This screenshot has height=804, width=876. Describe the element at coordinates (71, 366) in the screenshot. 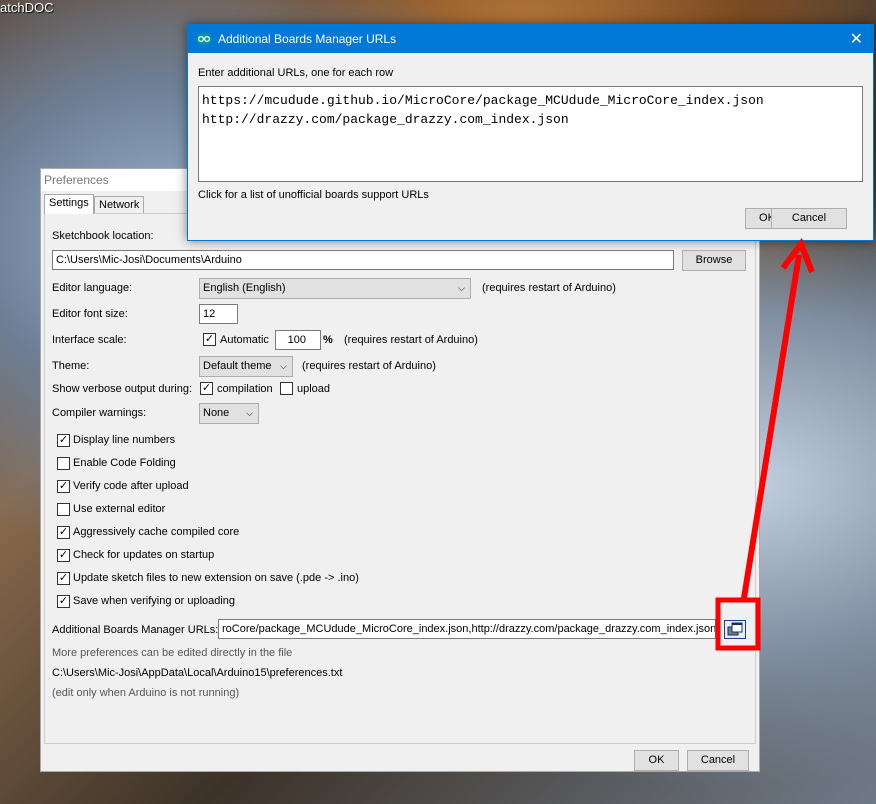

I see `theme-label: Theme:` at that location.